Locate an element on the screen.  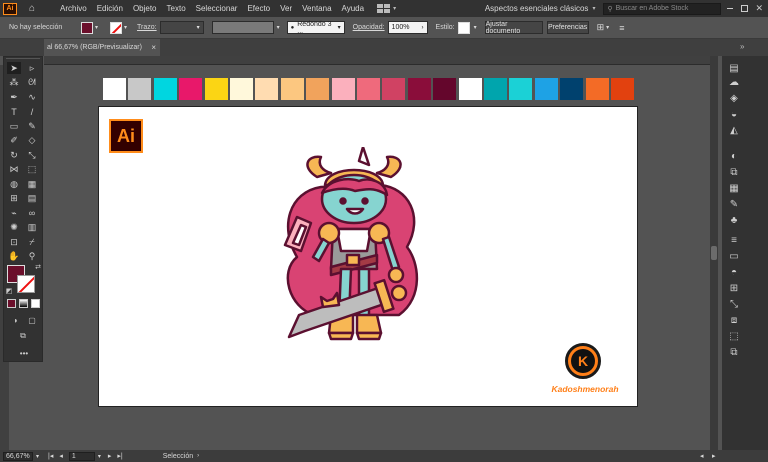
type-tool-icon: T is located at coordinates (14, 112).